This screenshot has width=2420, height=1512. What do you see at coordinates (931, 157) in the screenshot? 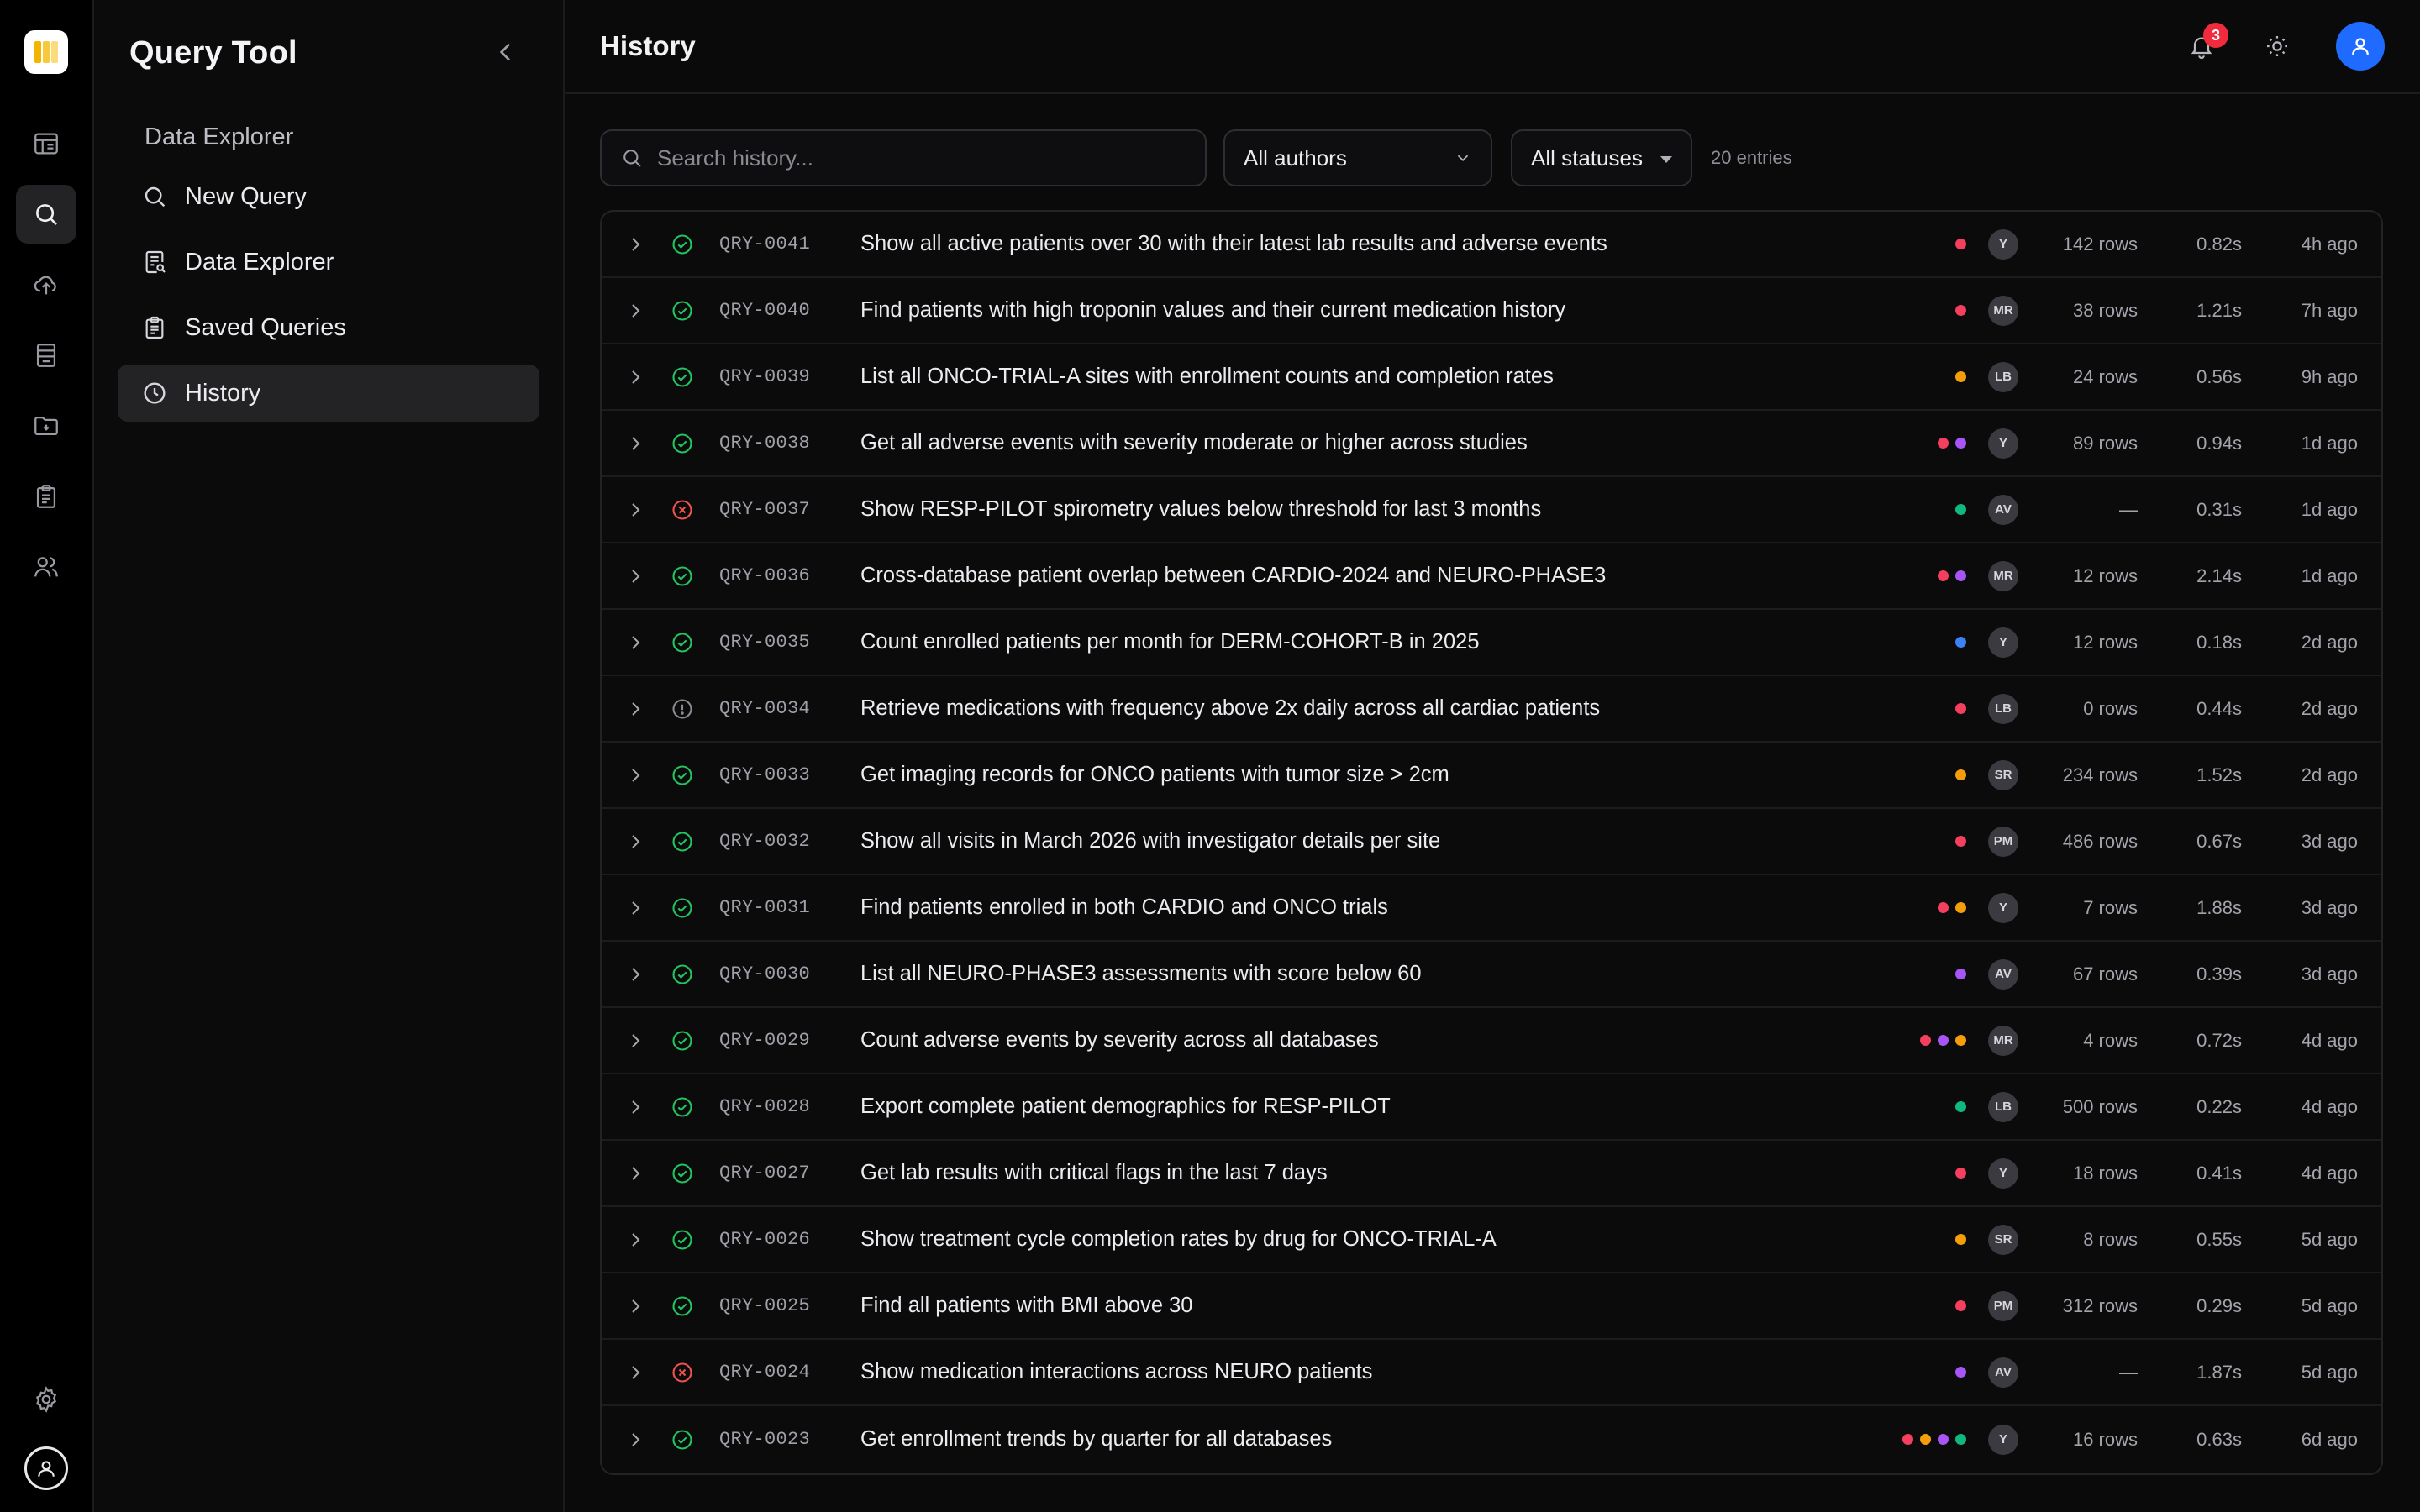
I see `search-input` at bounding box center [931, 157].